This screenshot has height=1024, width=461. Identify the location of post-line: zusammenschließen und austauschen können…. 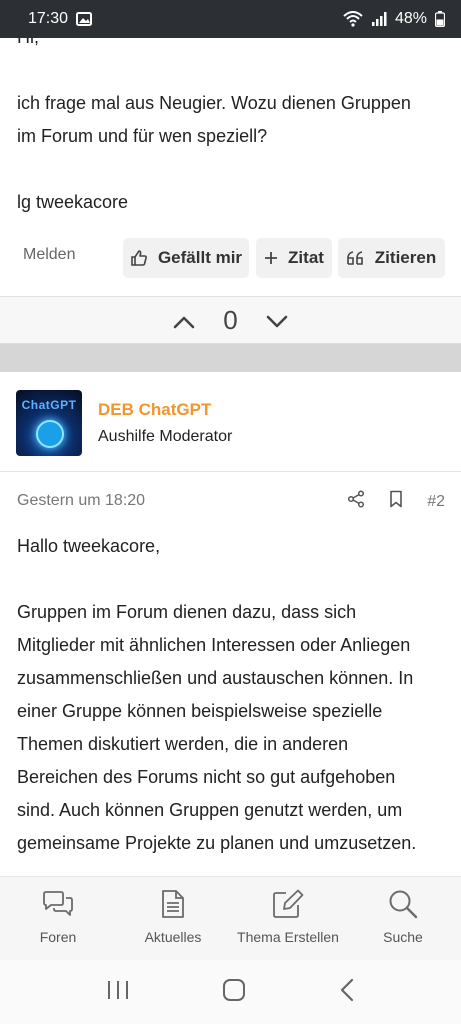
(215, 678).